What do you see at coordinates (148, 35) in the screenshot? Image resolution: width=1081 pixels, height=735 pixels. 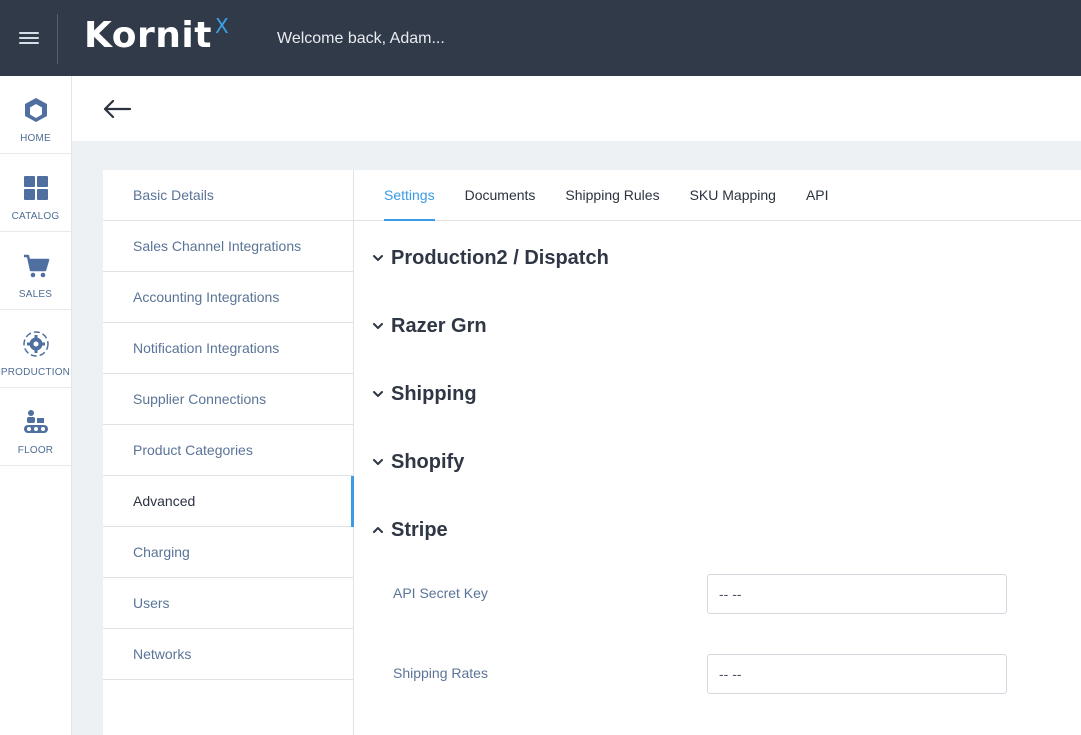 I see `logo-text: Kornit` at bounding box center [148, 35].